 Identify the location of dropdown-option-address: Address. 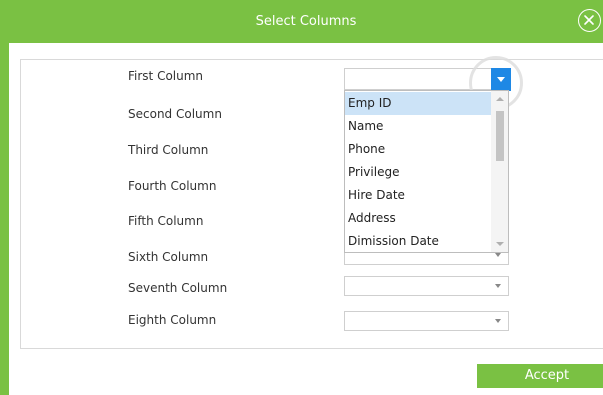
(418, 218).